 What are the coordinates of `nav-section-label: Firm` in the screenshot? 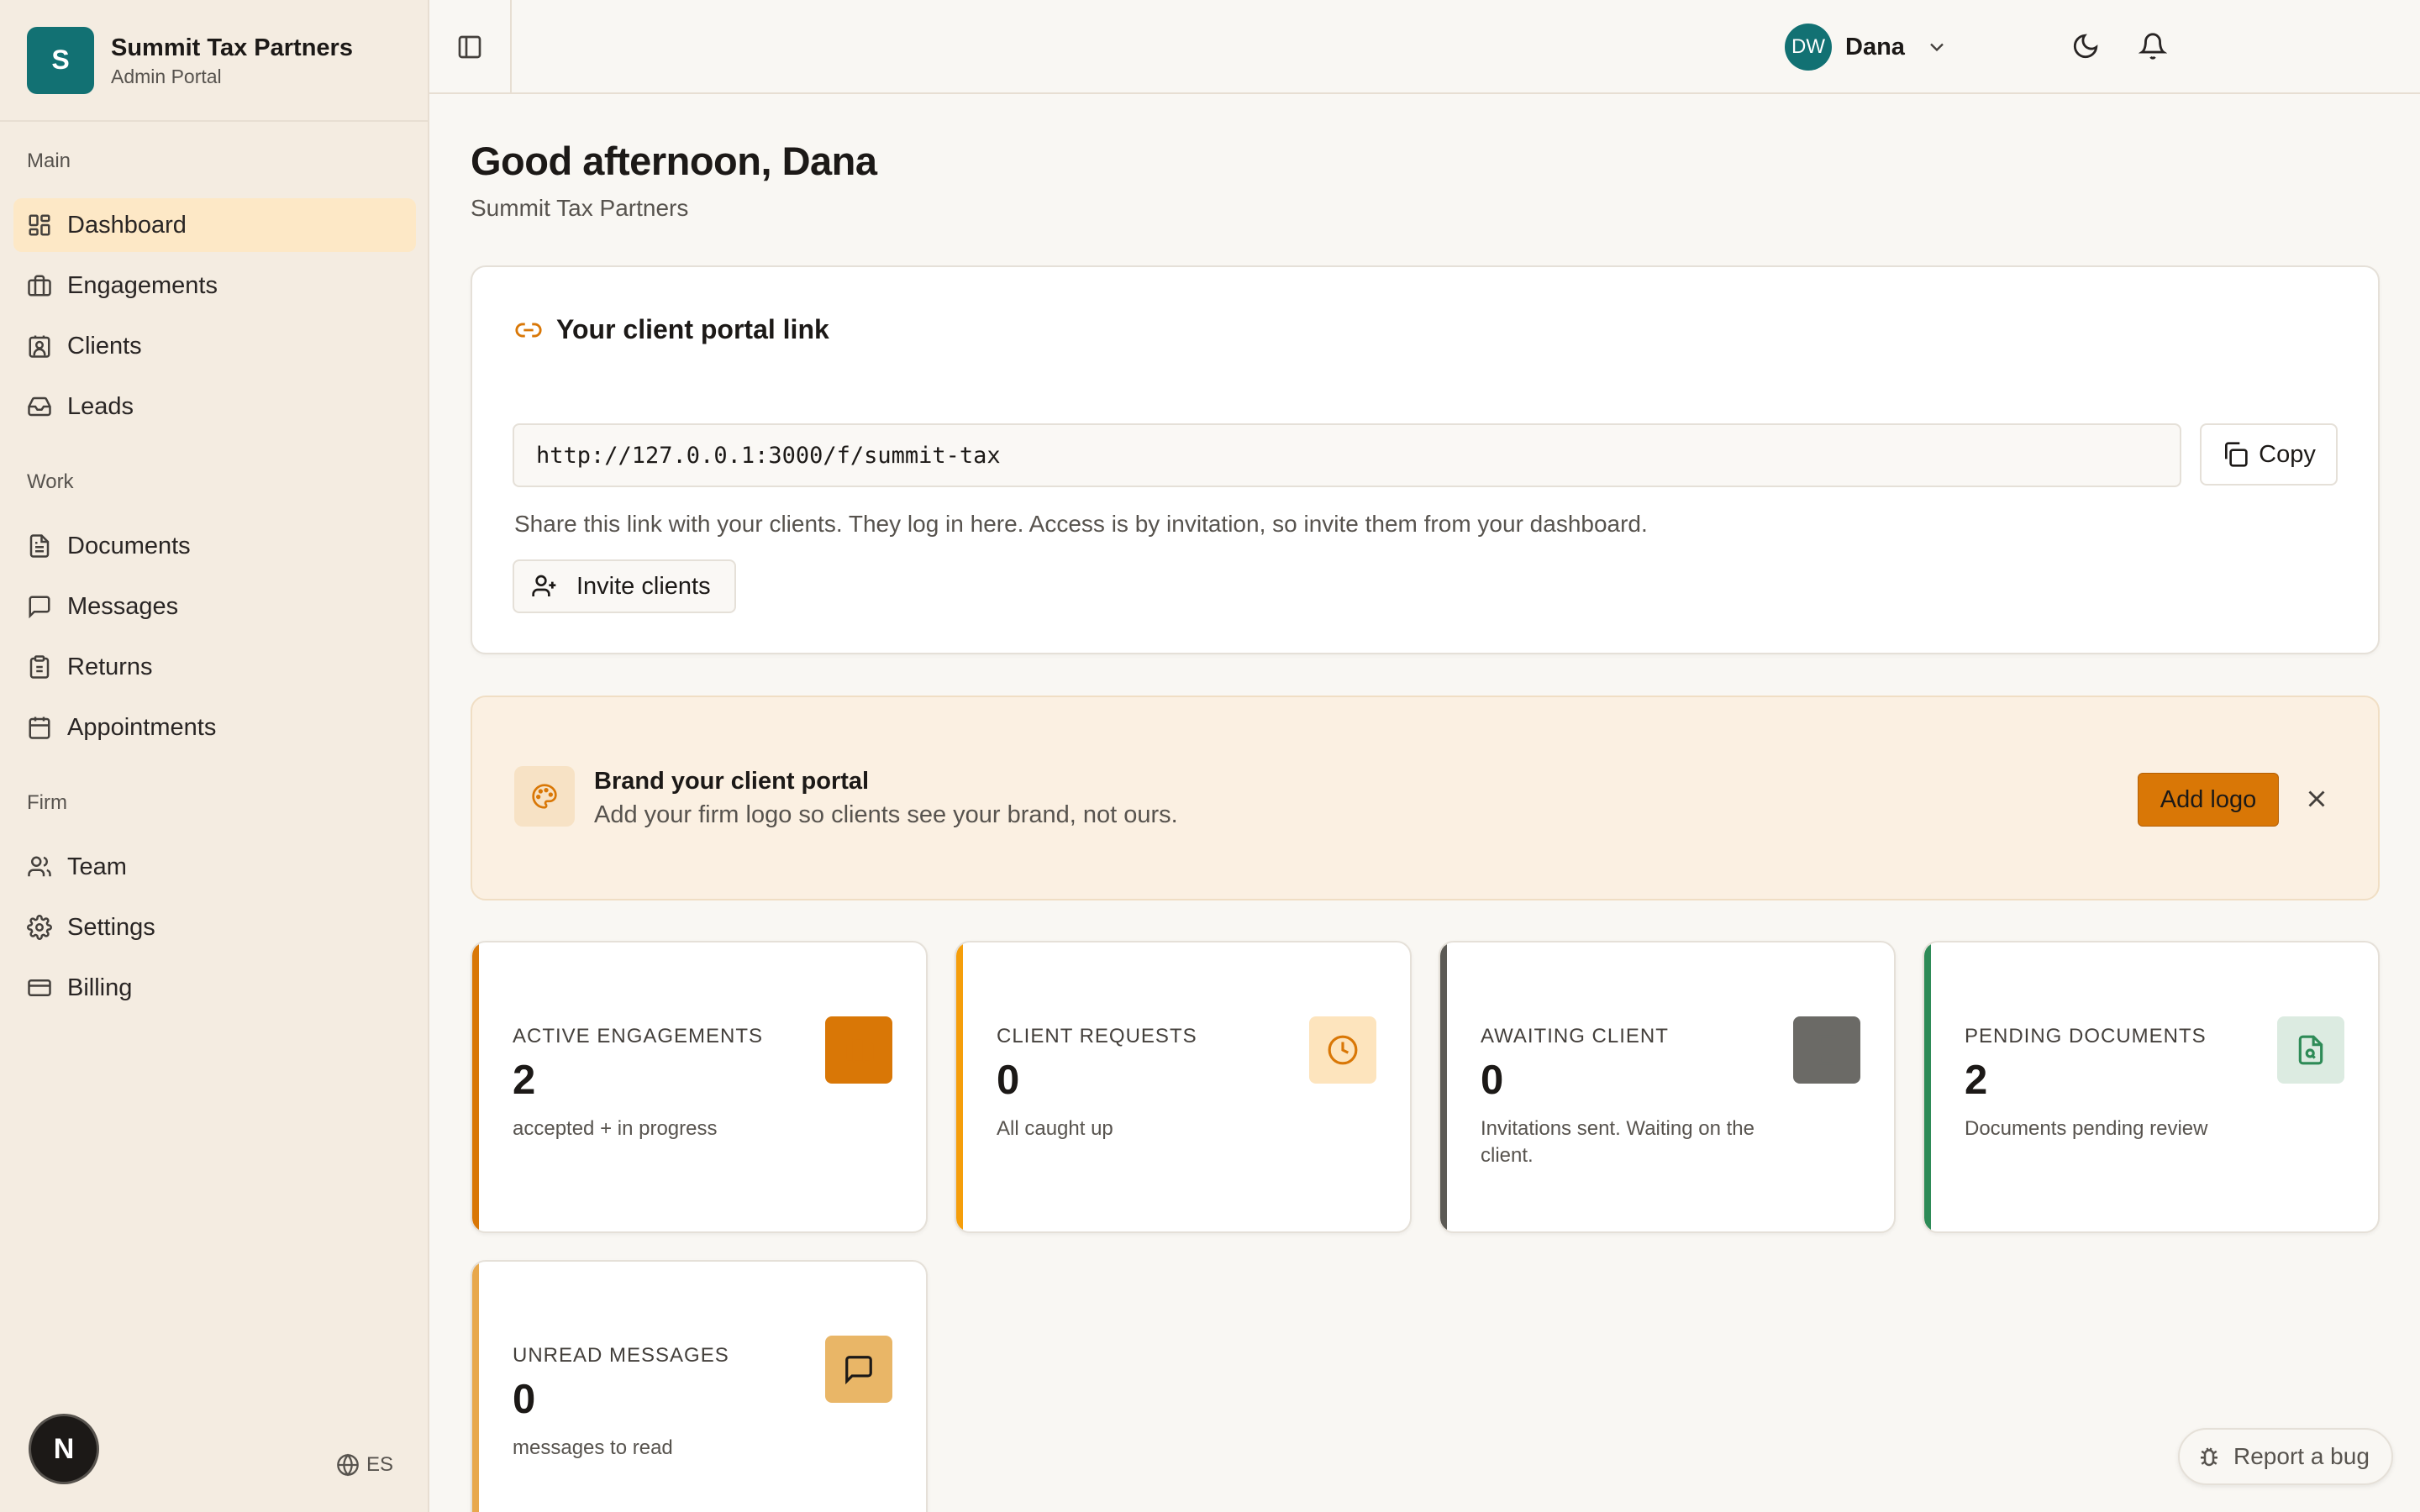 It's located at (47, 802).